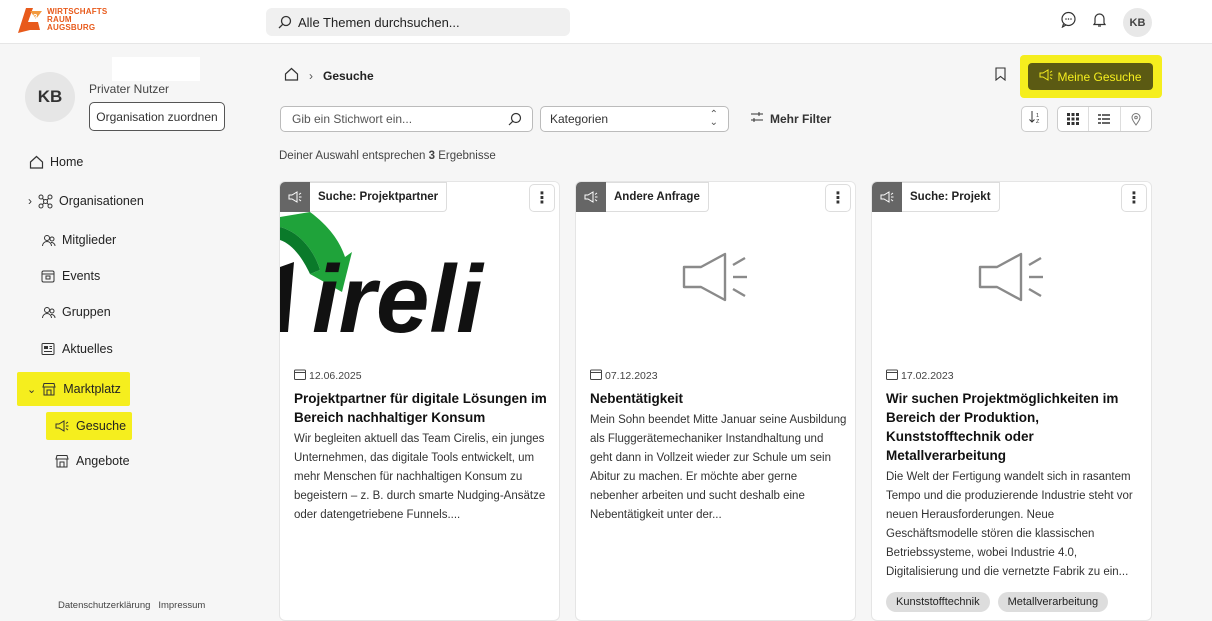 The image size is (1212, 621). Describe the element at coordinates (335, 376) in the screenshot. I see `card-date-value: 12.06.2025` at that location.